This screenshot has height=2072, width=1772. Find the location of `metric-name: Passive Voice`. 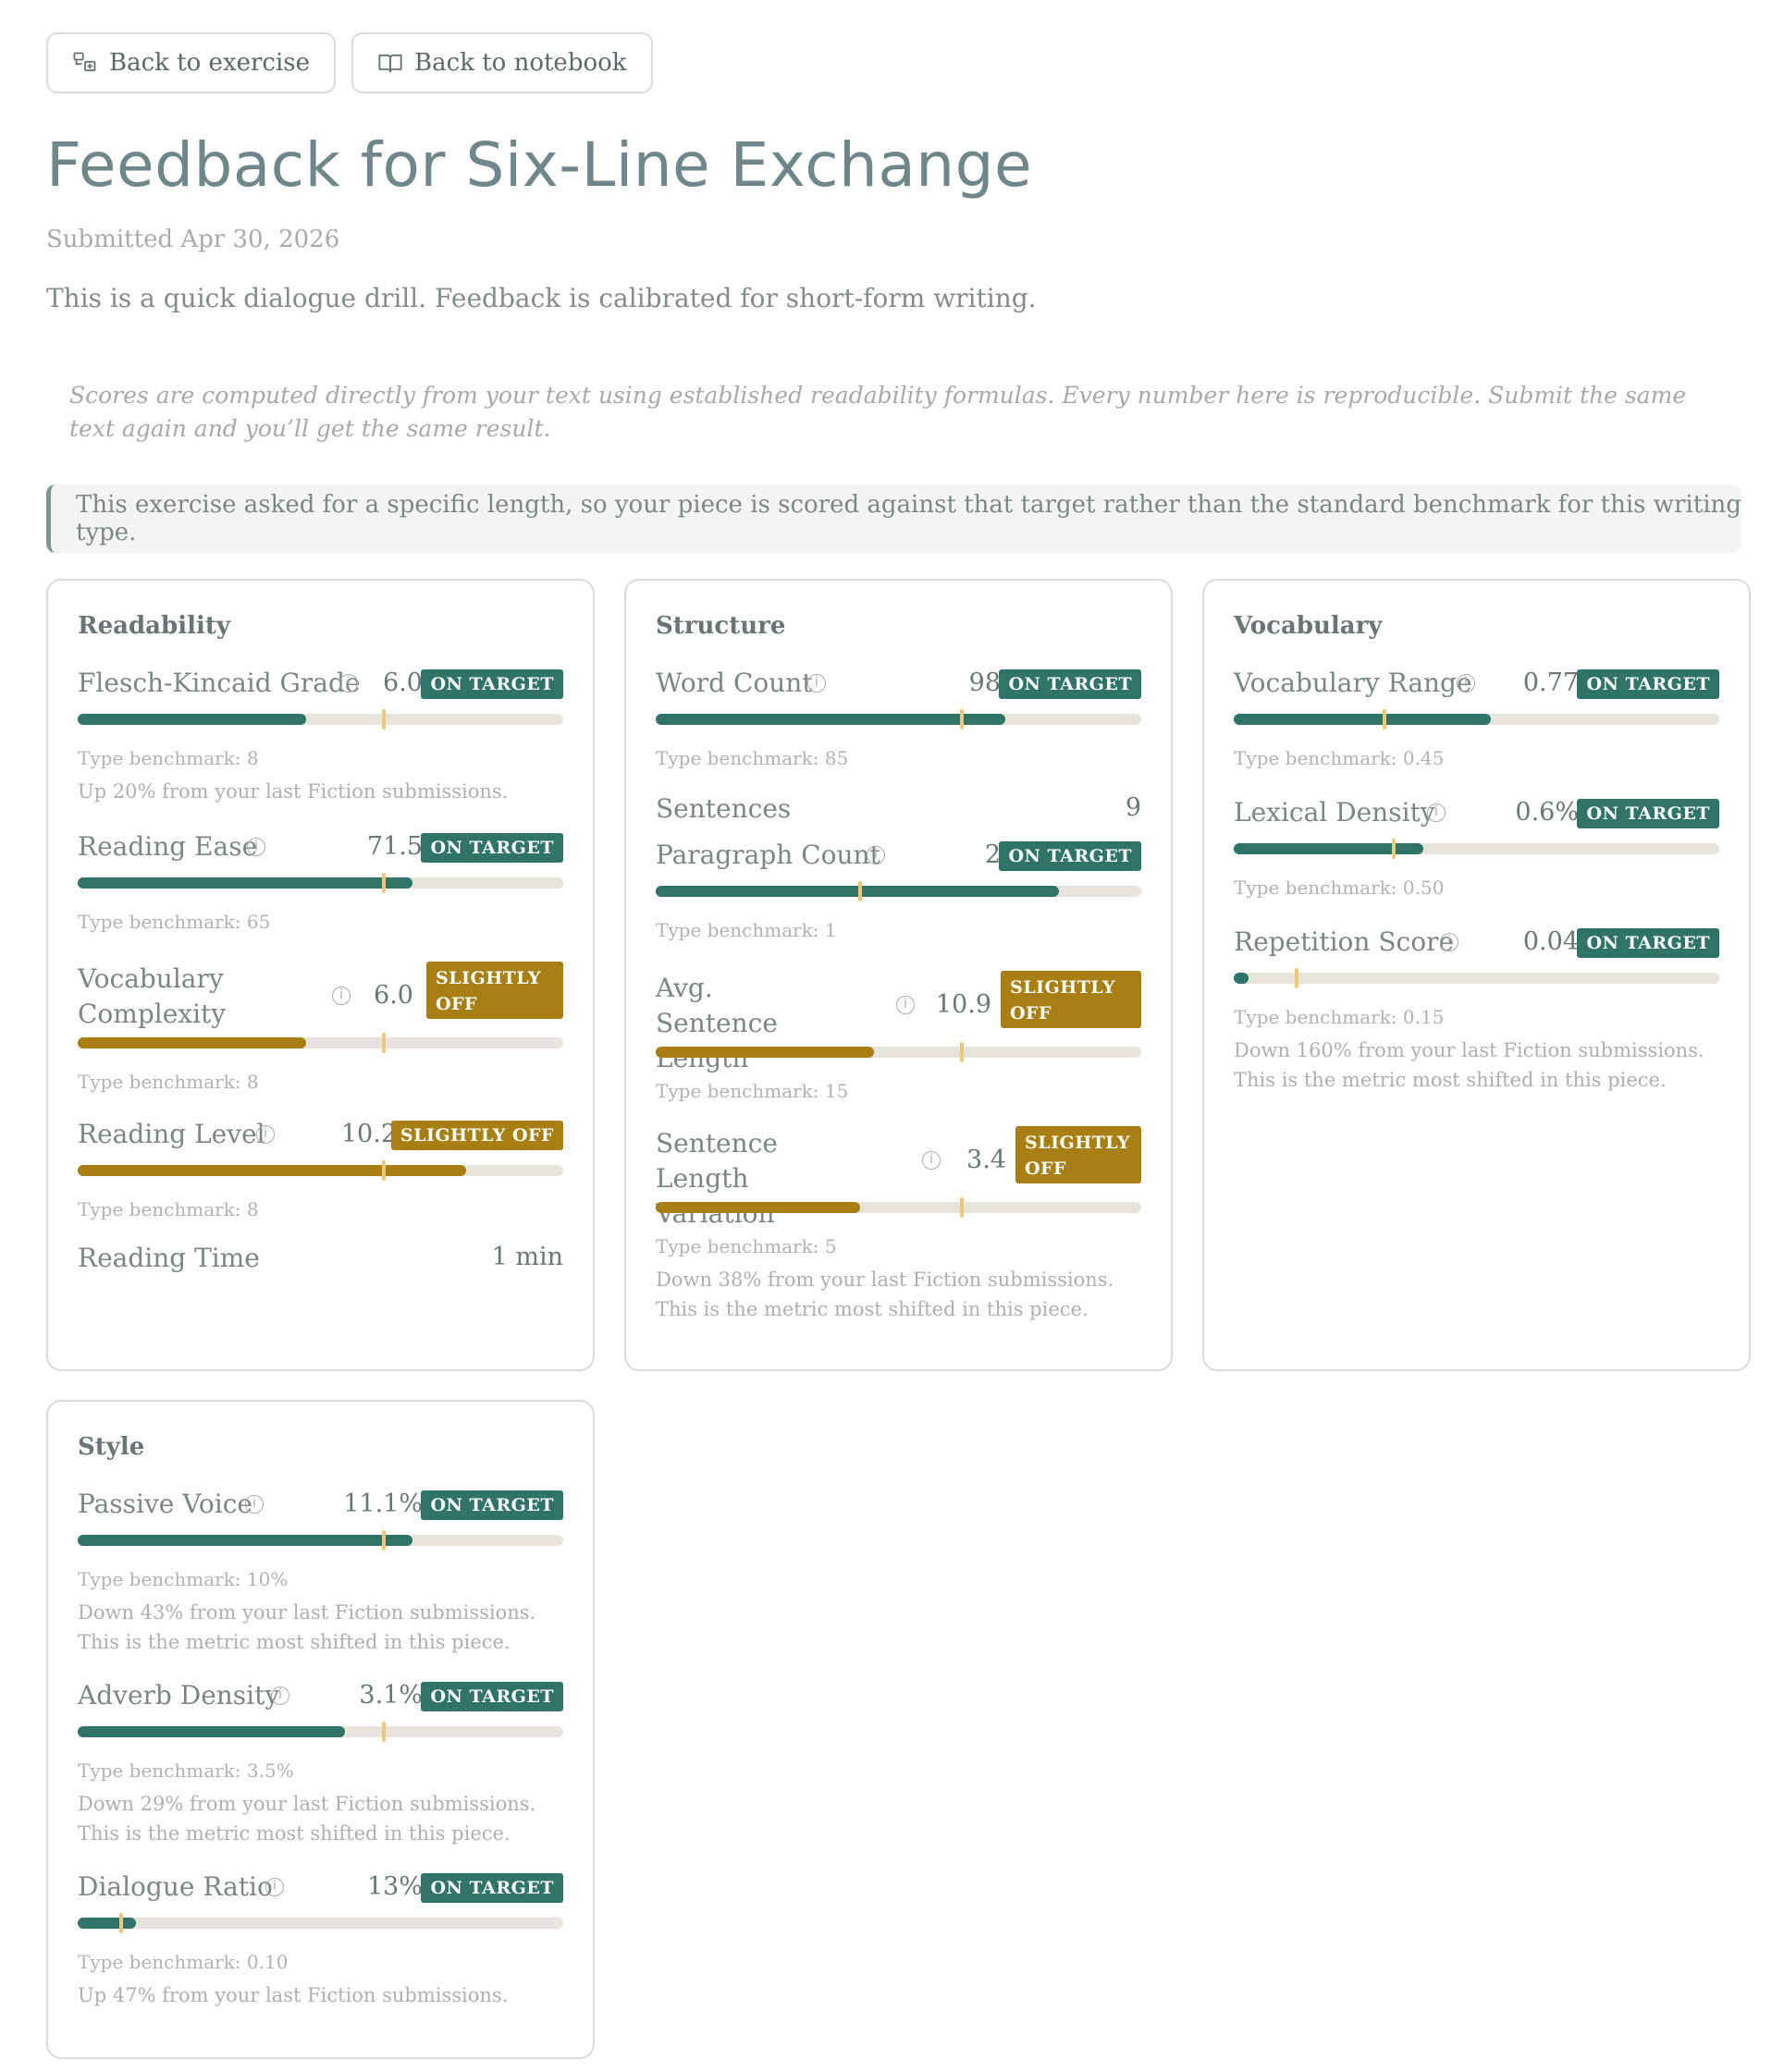

metric-name: Passive Voice is located at coordinates (165, 1504).